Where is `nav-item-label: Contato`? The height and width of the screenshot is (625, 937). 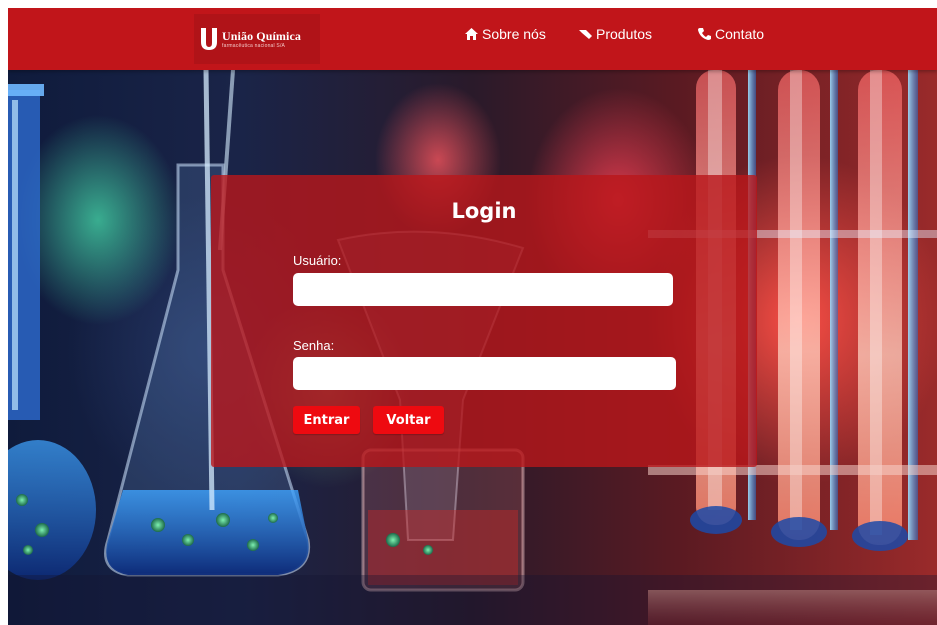 nav-item-label: Contato is located at coordinates (740, 34).